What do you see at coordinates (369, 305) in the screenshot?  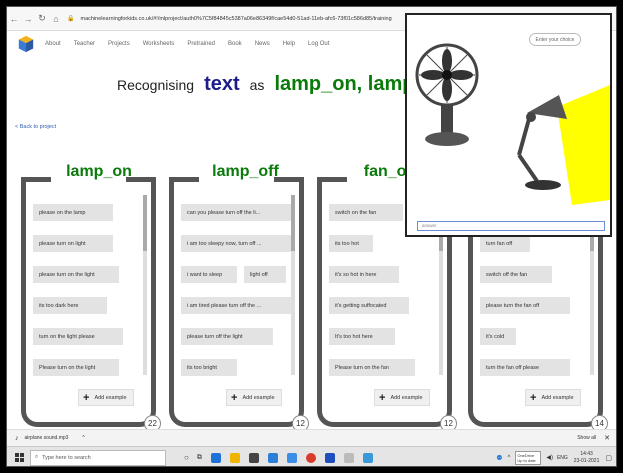 I see `training-example: it's getting suffocated` at bounding box center [369, 305].